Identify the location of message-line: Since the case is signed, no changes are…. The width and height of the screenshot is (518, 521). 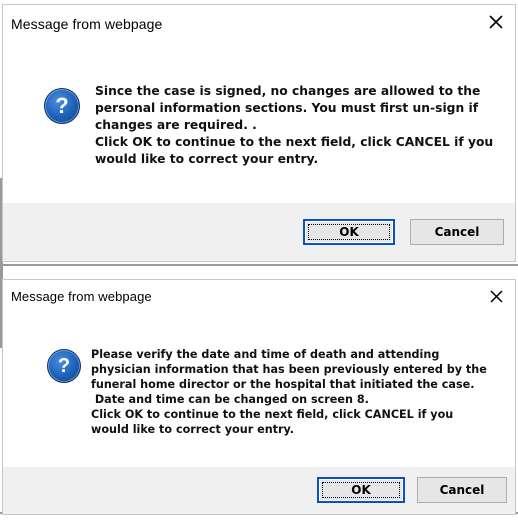
(288, 91).